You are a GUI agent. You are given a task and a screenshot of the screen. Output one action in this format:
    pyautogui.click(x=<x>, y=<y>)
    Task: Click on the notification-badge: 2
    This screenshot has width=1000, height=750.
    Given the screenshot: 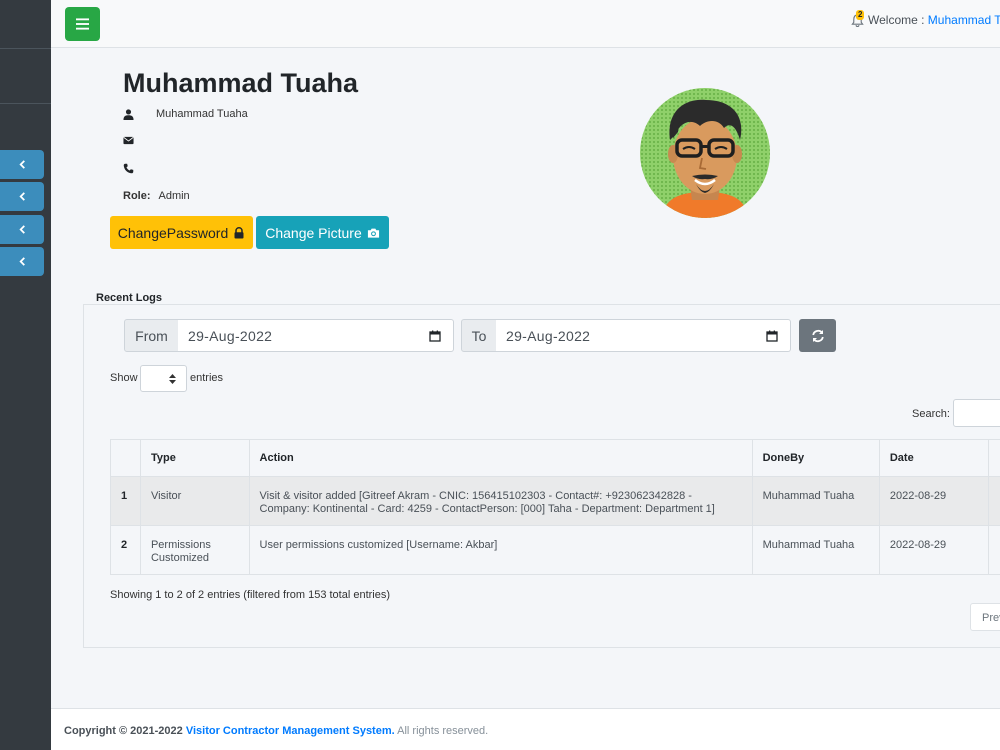 What is the action you would take?
    pyautogui.click(x=860, y=14)
    